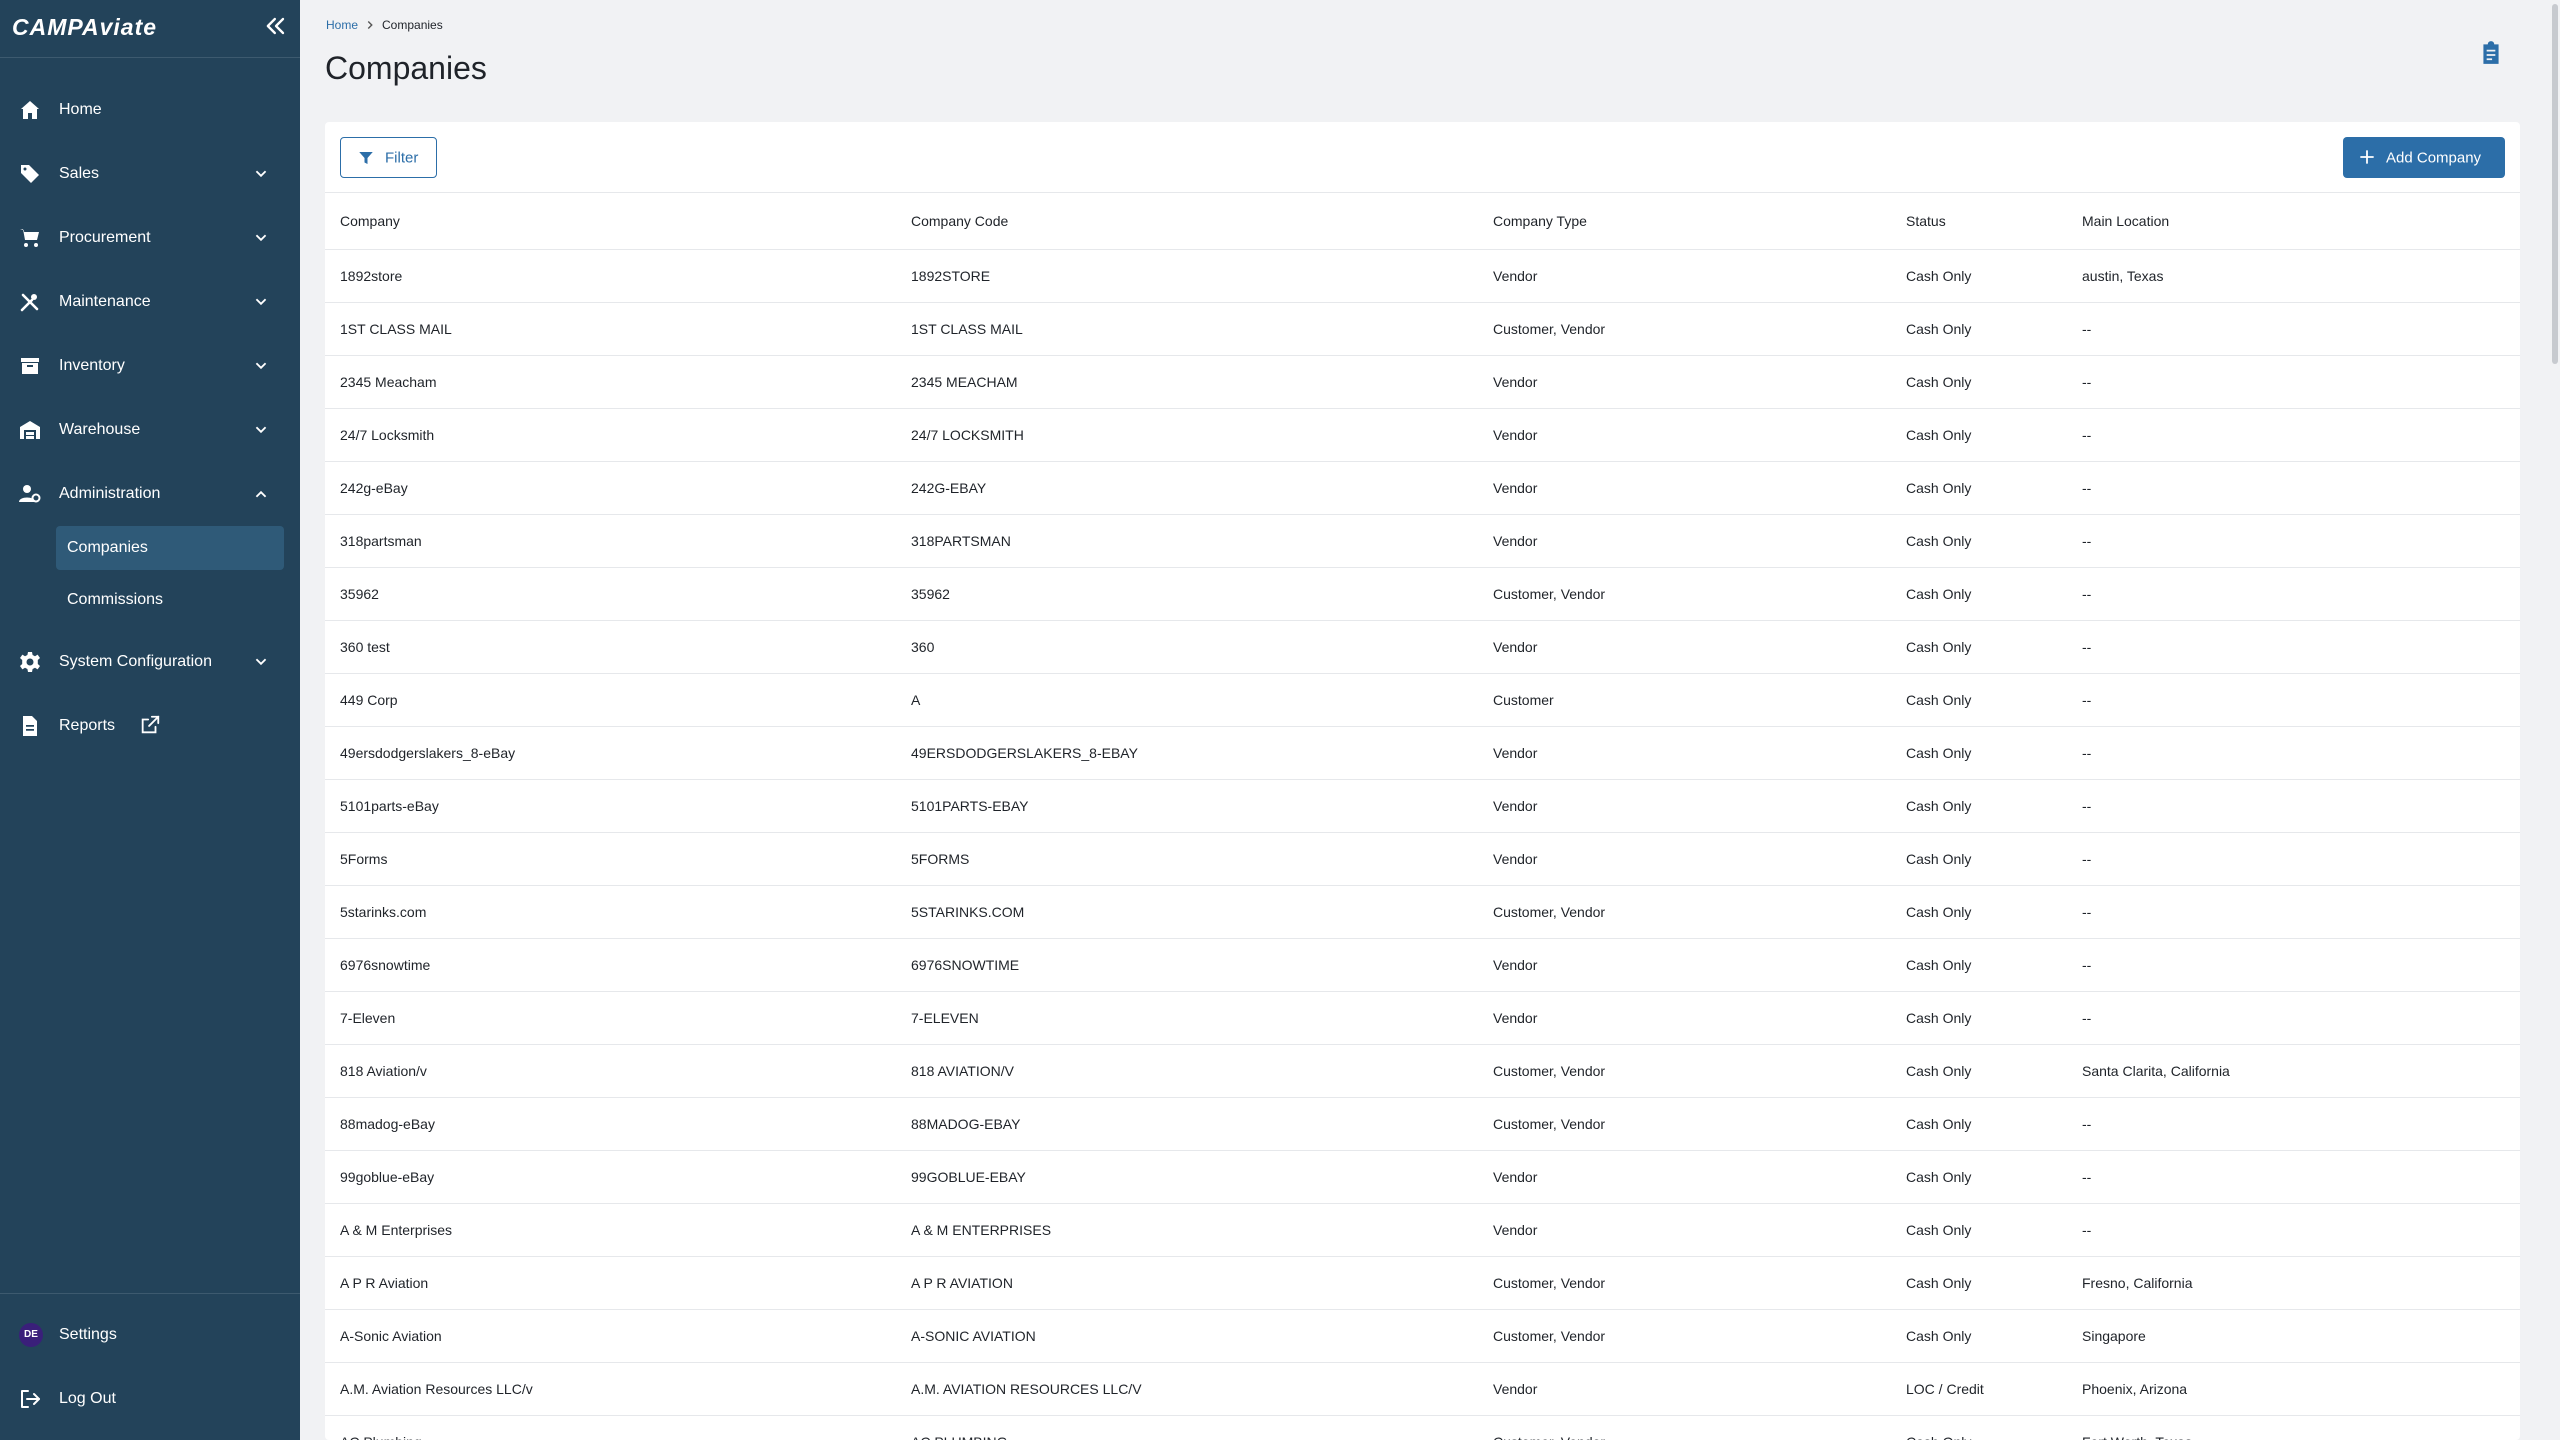 The image size is (2560, 1440). I want to click on sidebar-item-system-configuration: System Configuration, so click(150, 662).